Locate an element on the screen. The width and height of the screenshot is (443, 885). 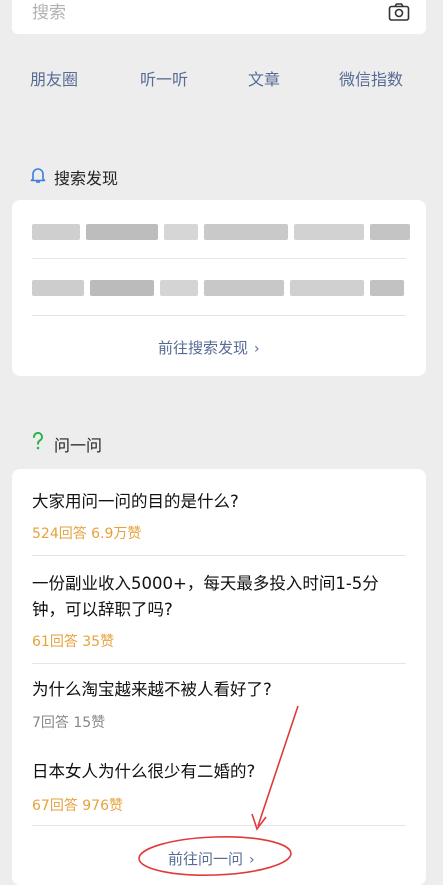
question-icon is located at coordinates (37, 440).